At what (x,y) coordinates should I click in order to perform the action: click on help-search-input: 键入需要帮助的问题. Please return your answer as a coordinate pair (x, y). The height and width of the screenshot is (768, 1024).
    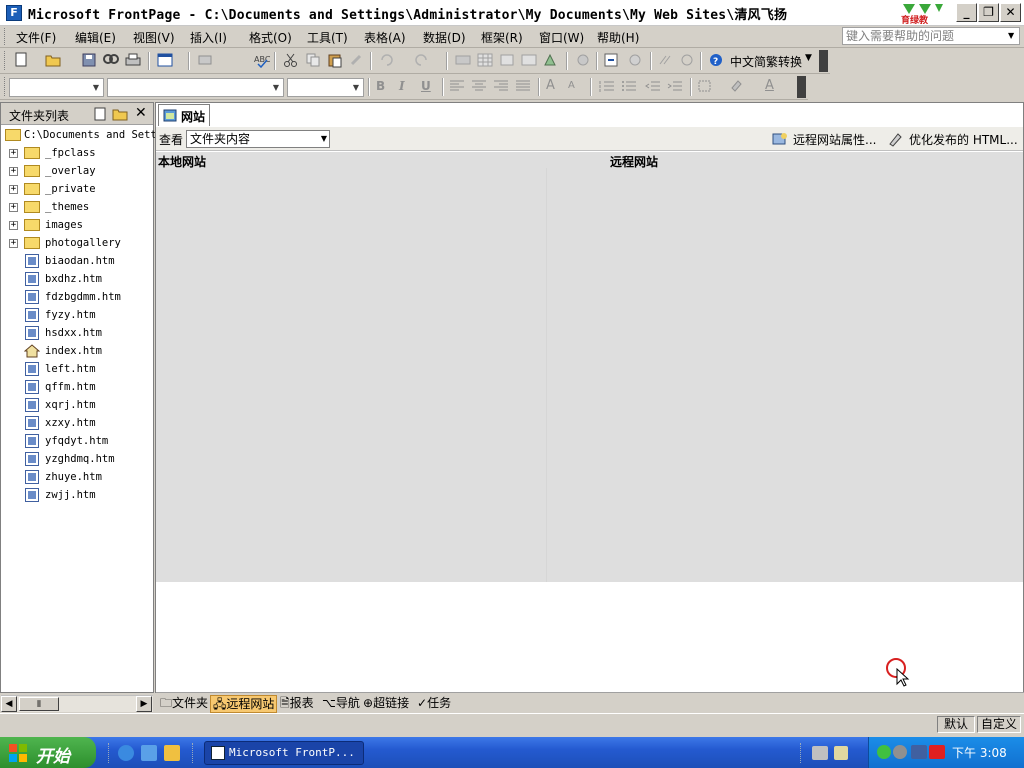
    Looking at the image, I should click on (931, 36).